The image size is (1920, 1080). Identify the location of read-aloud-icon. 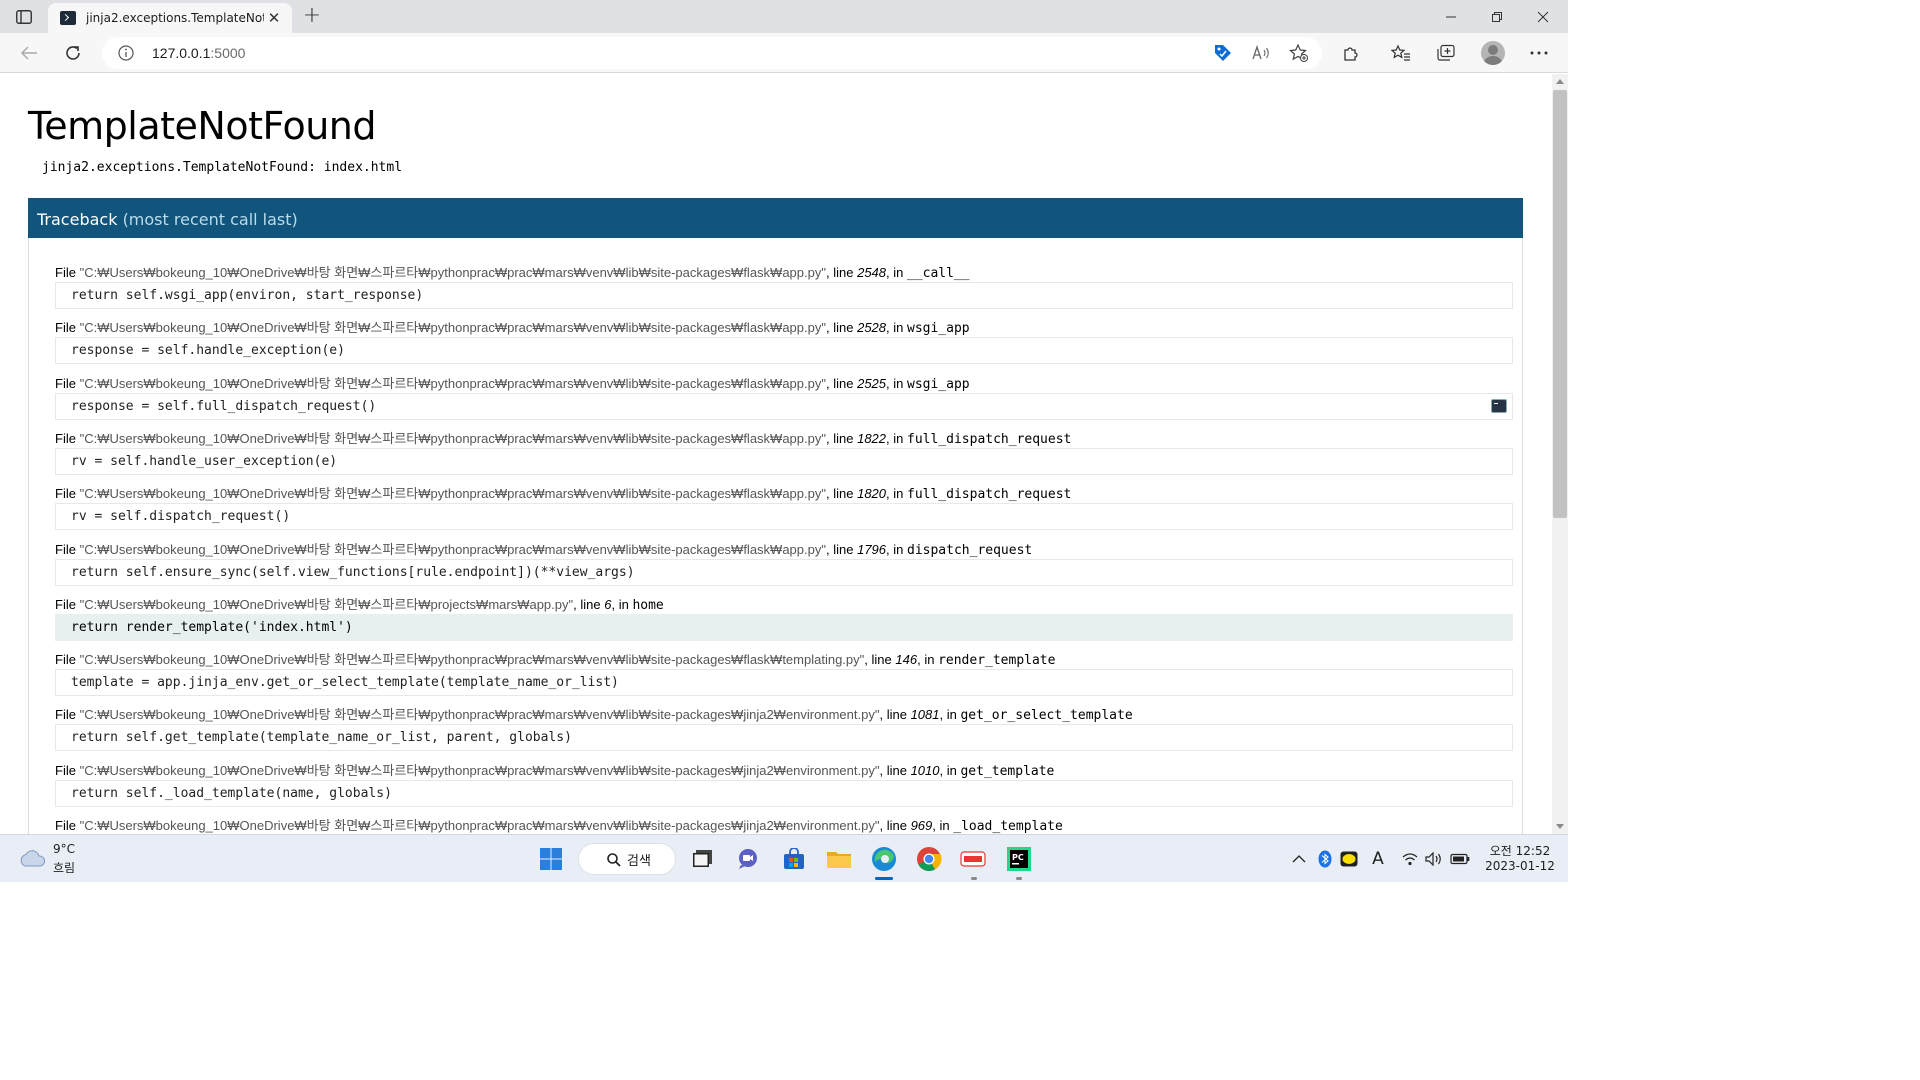
(1261, 53).